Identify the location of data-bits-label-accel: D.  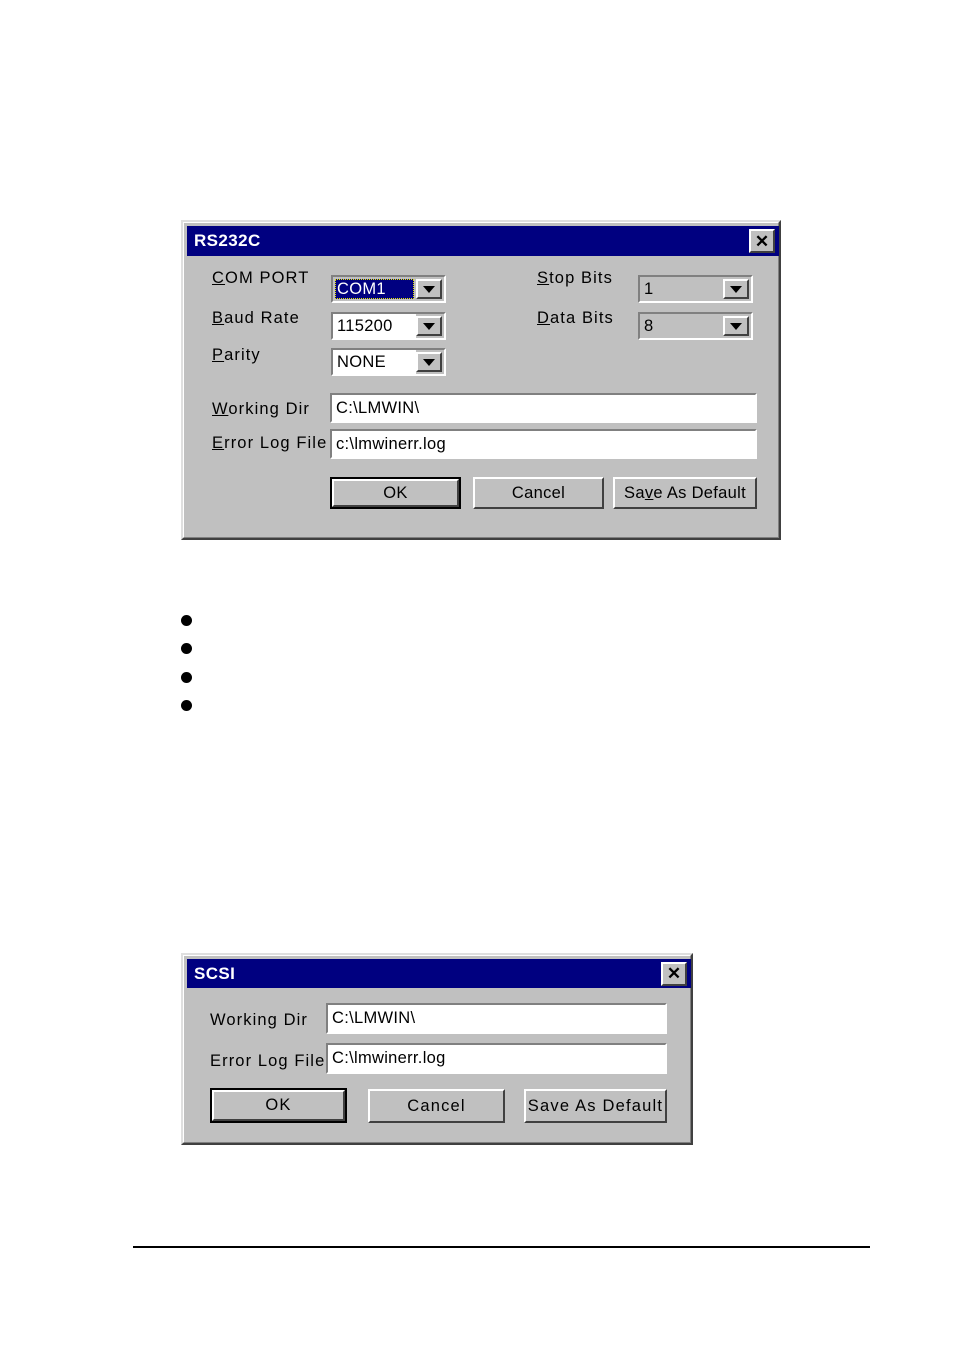
(544, 318).